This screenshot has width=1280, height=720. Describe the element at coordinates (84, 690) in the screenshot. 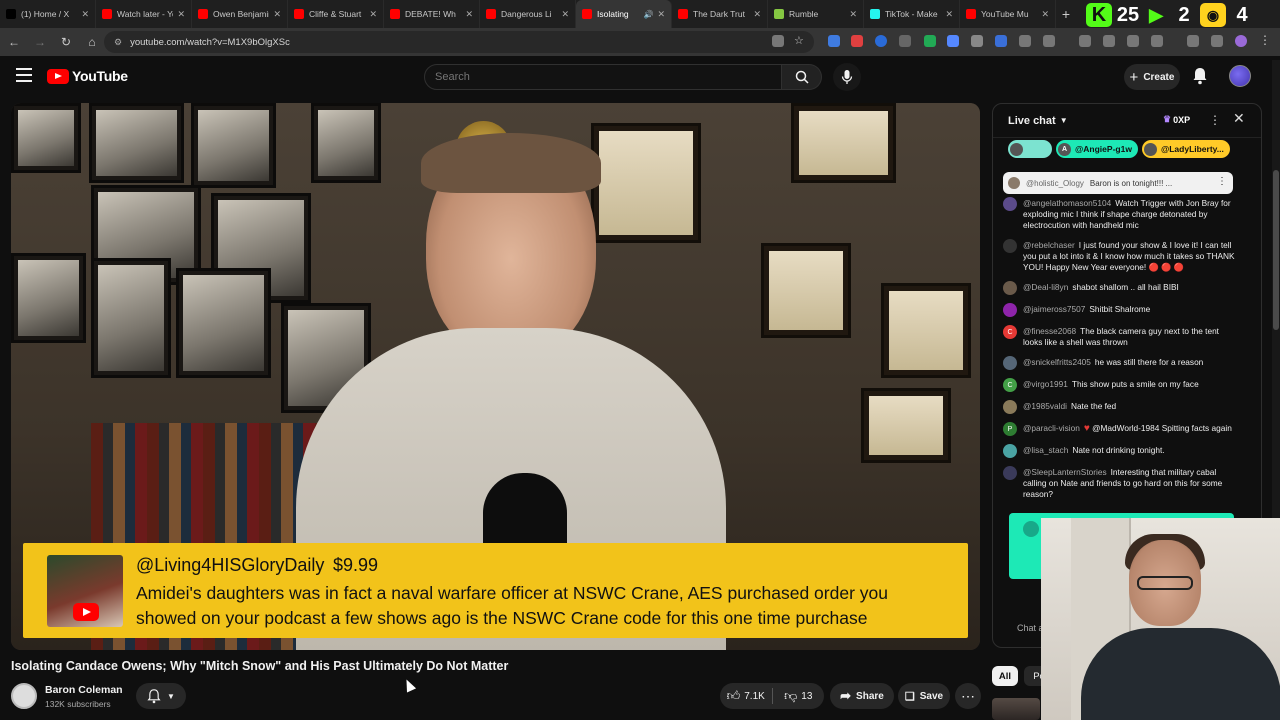

I see `channel-name: Baron Coleman` at that location.